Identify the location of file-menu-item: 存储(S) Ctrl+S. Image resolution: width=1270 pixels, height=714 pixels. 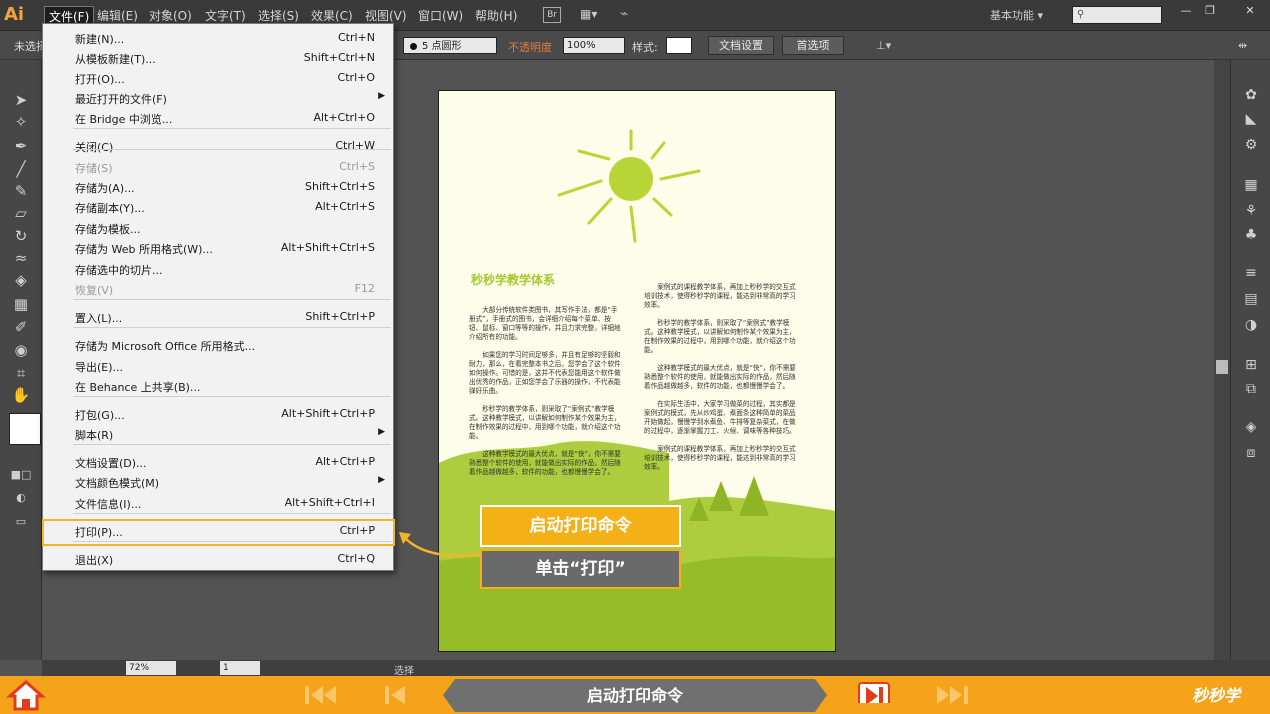
(218, 167).